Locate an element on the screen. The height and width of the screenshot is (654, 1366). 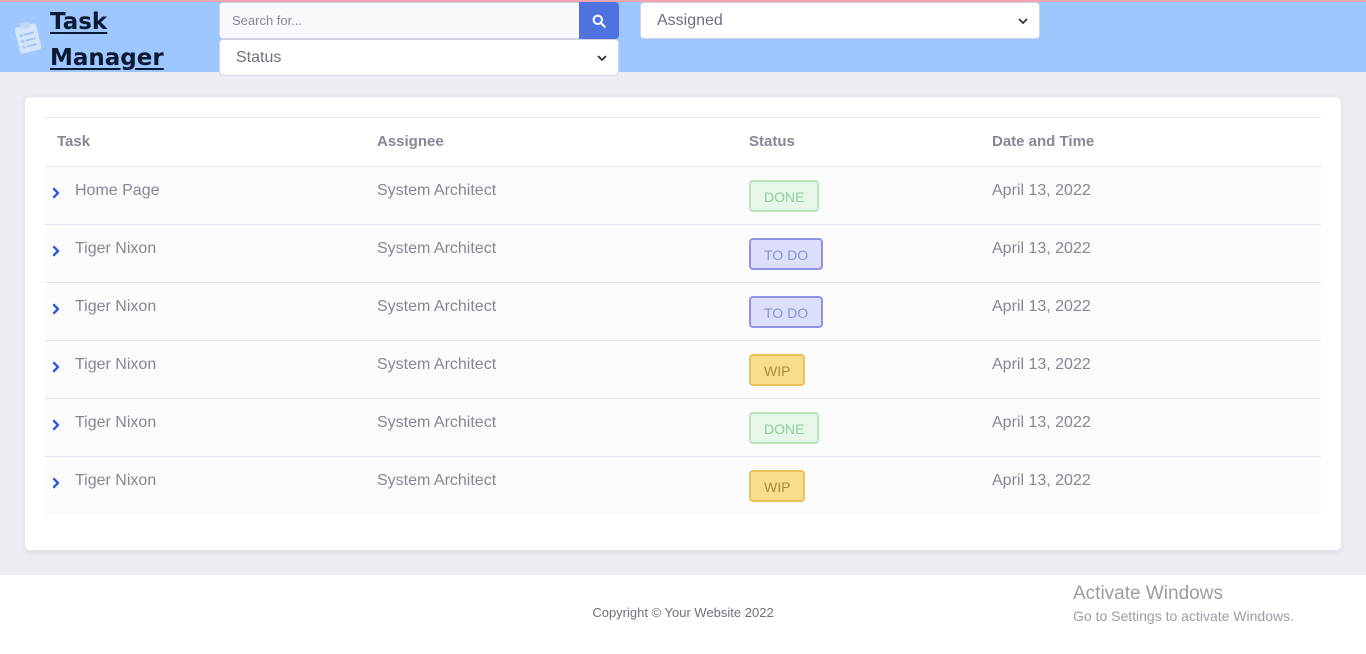
header-task: Task is located at coordinates (73, 141).